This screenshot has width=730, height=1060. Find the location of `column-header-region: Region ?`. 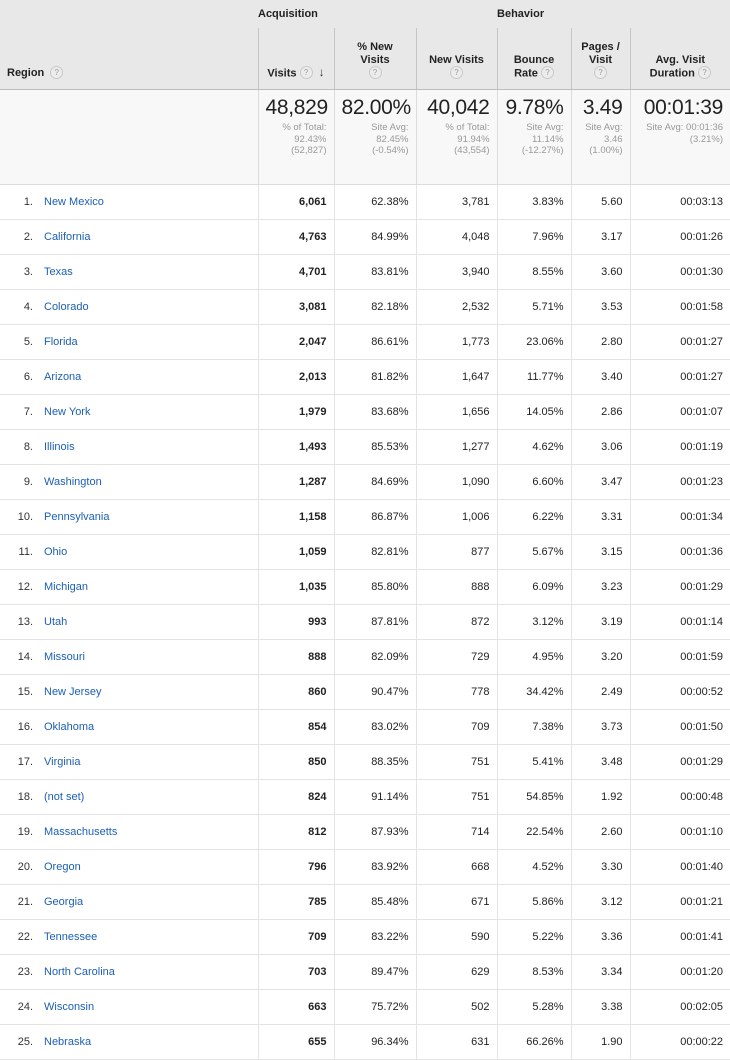

column-header-region: Region ? is located at coordinates (129, 59).